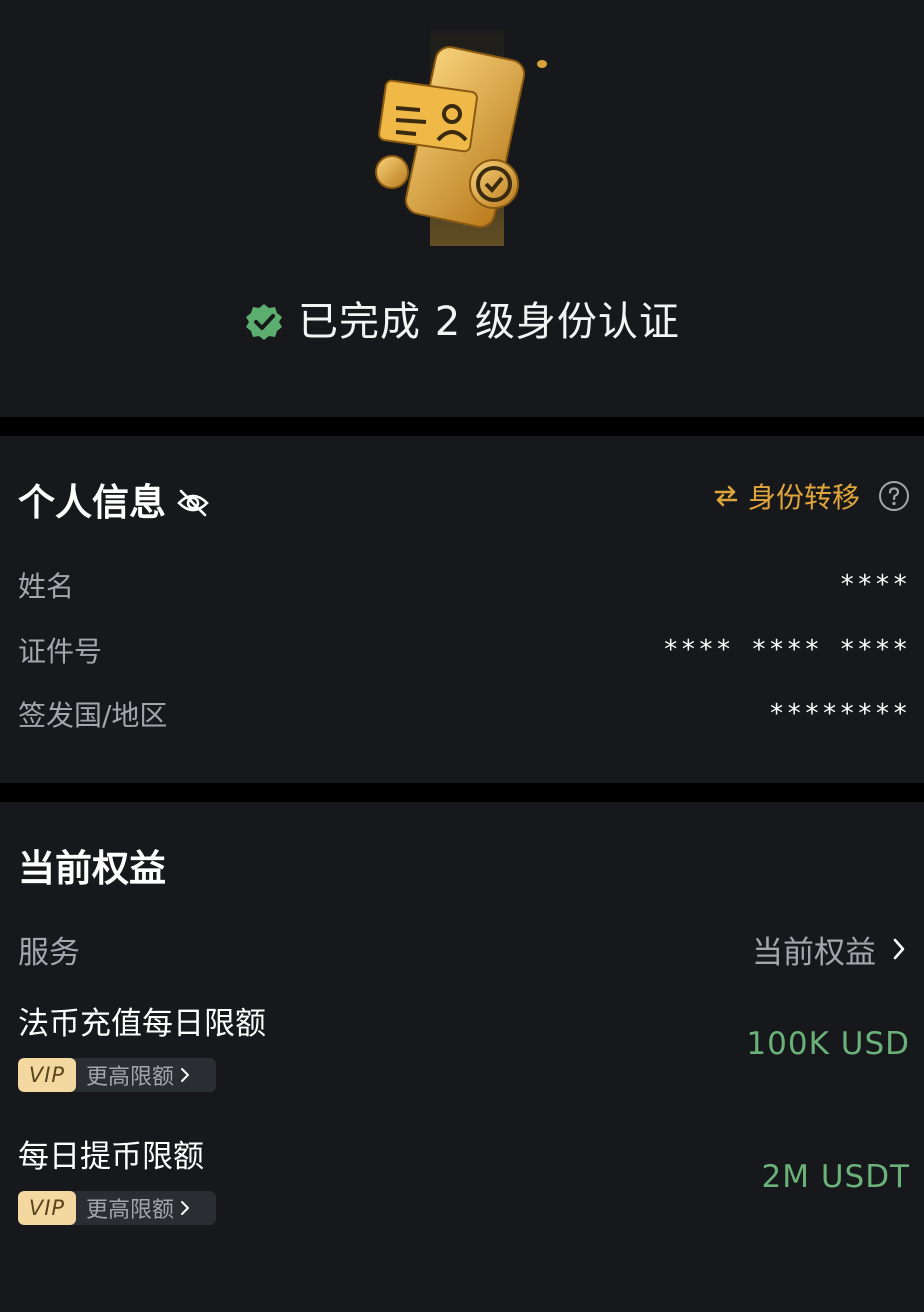 This screenshot has width=924, height=1312. What do you see at coordinates (60, 651) in the screenshot?
I see `id-number-label: 证件号` at bounding box center [60, 651].